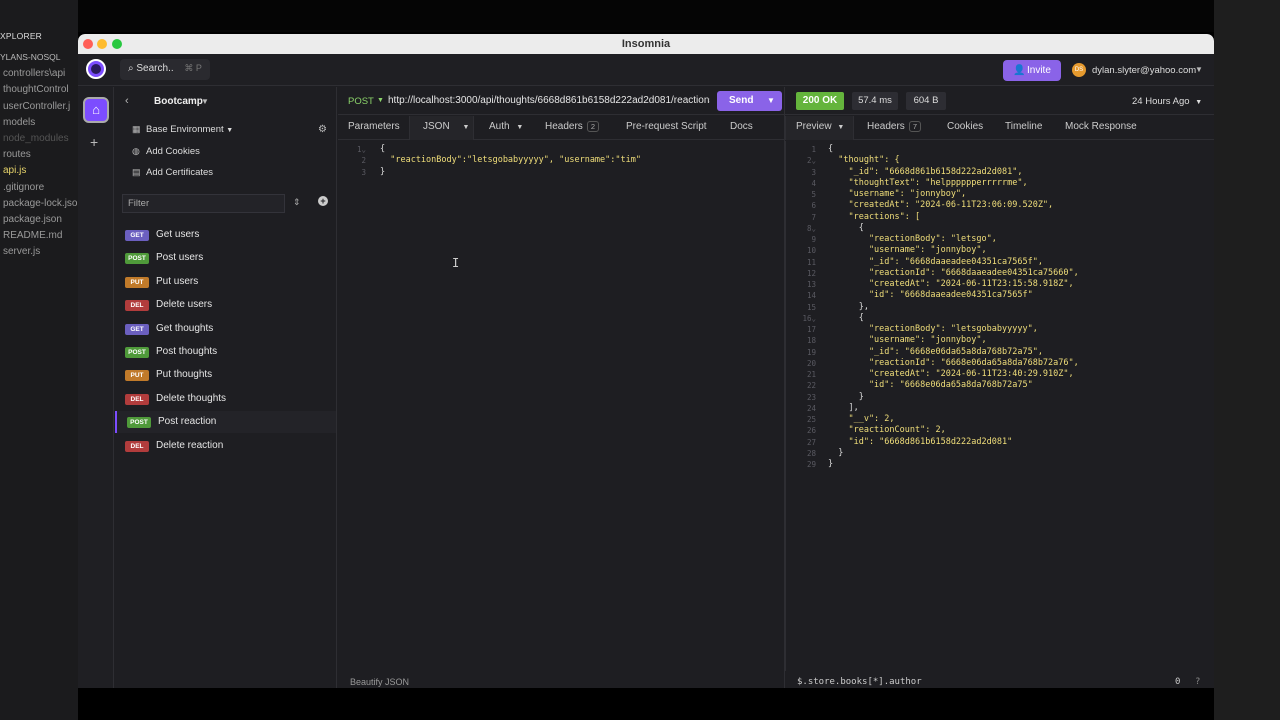  Describe the element at coordinates (811, 228) in the screenshot. I see `line-number: 8⌄` at that location.